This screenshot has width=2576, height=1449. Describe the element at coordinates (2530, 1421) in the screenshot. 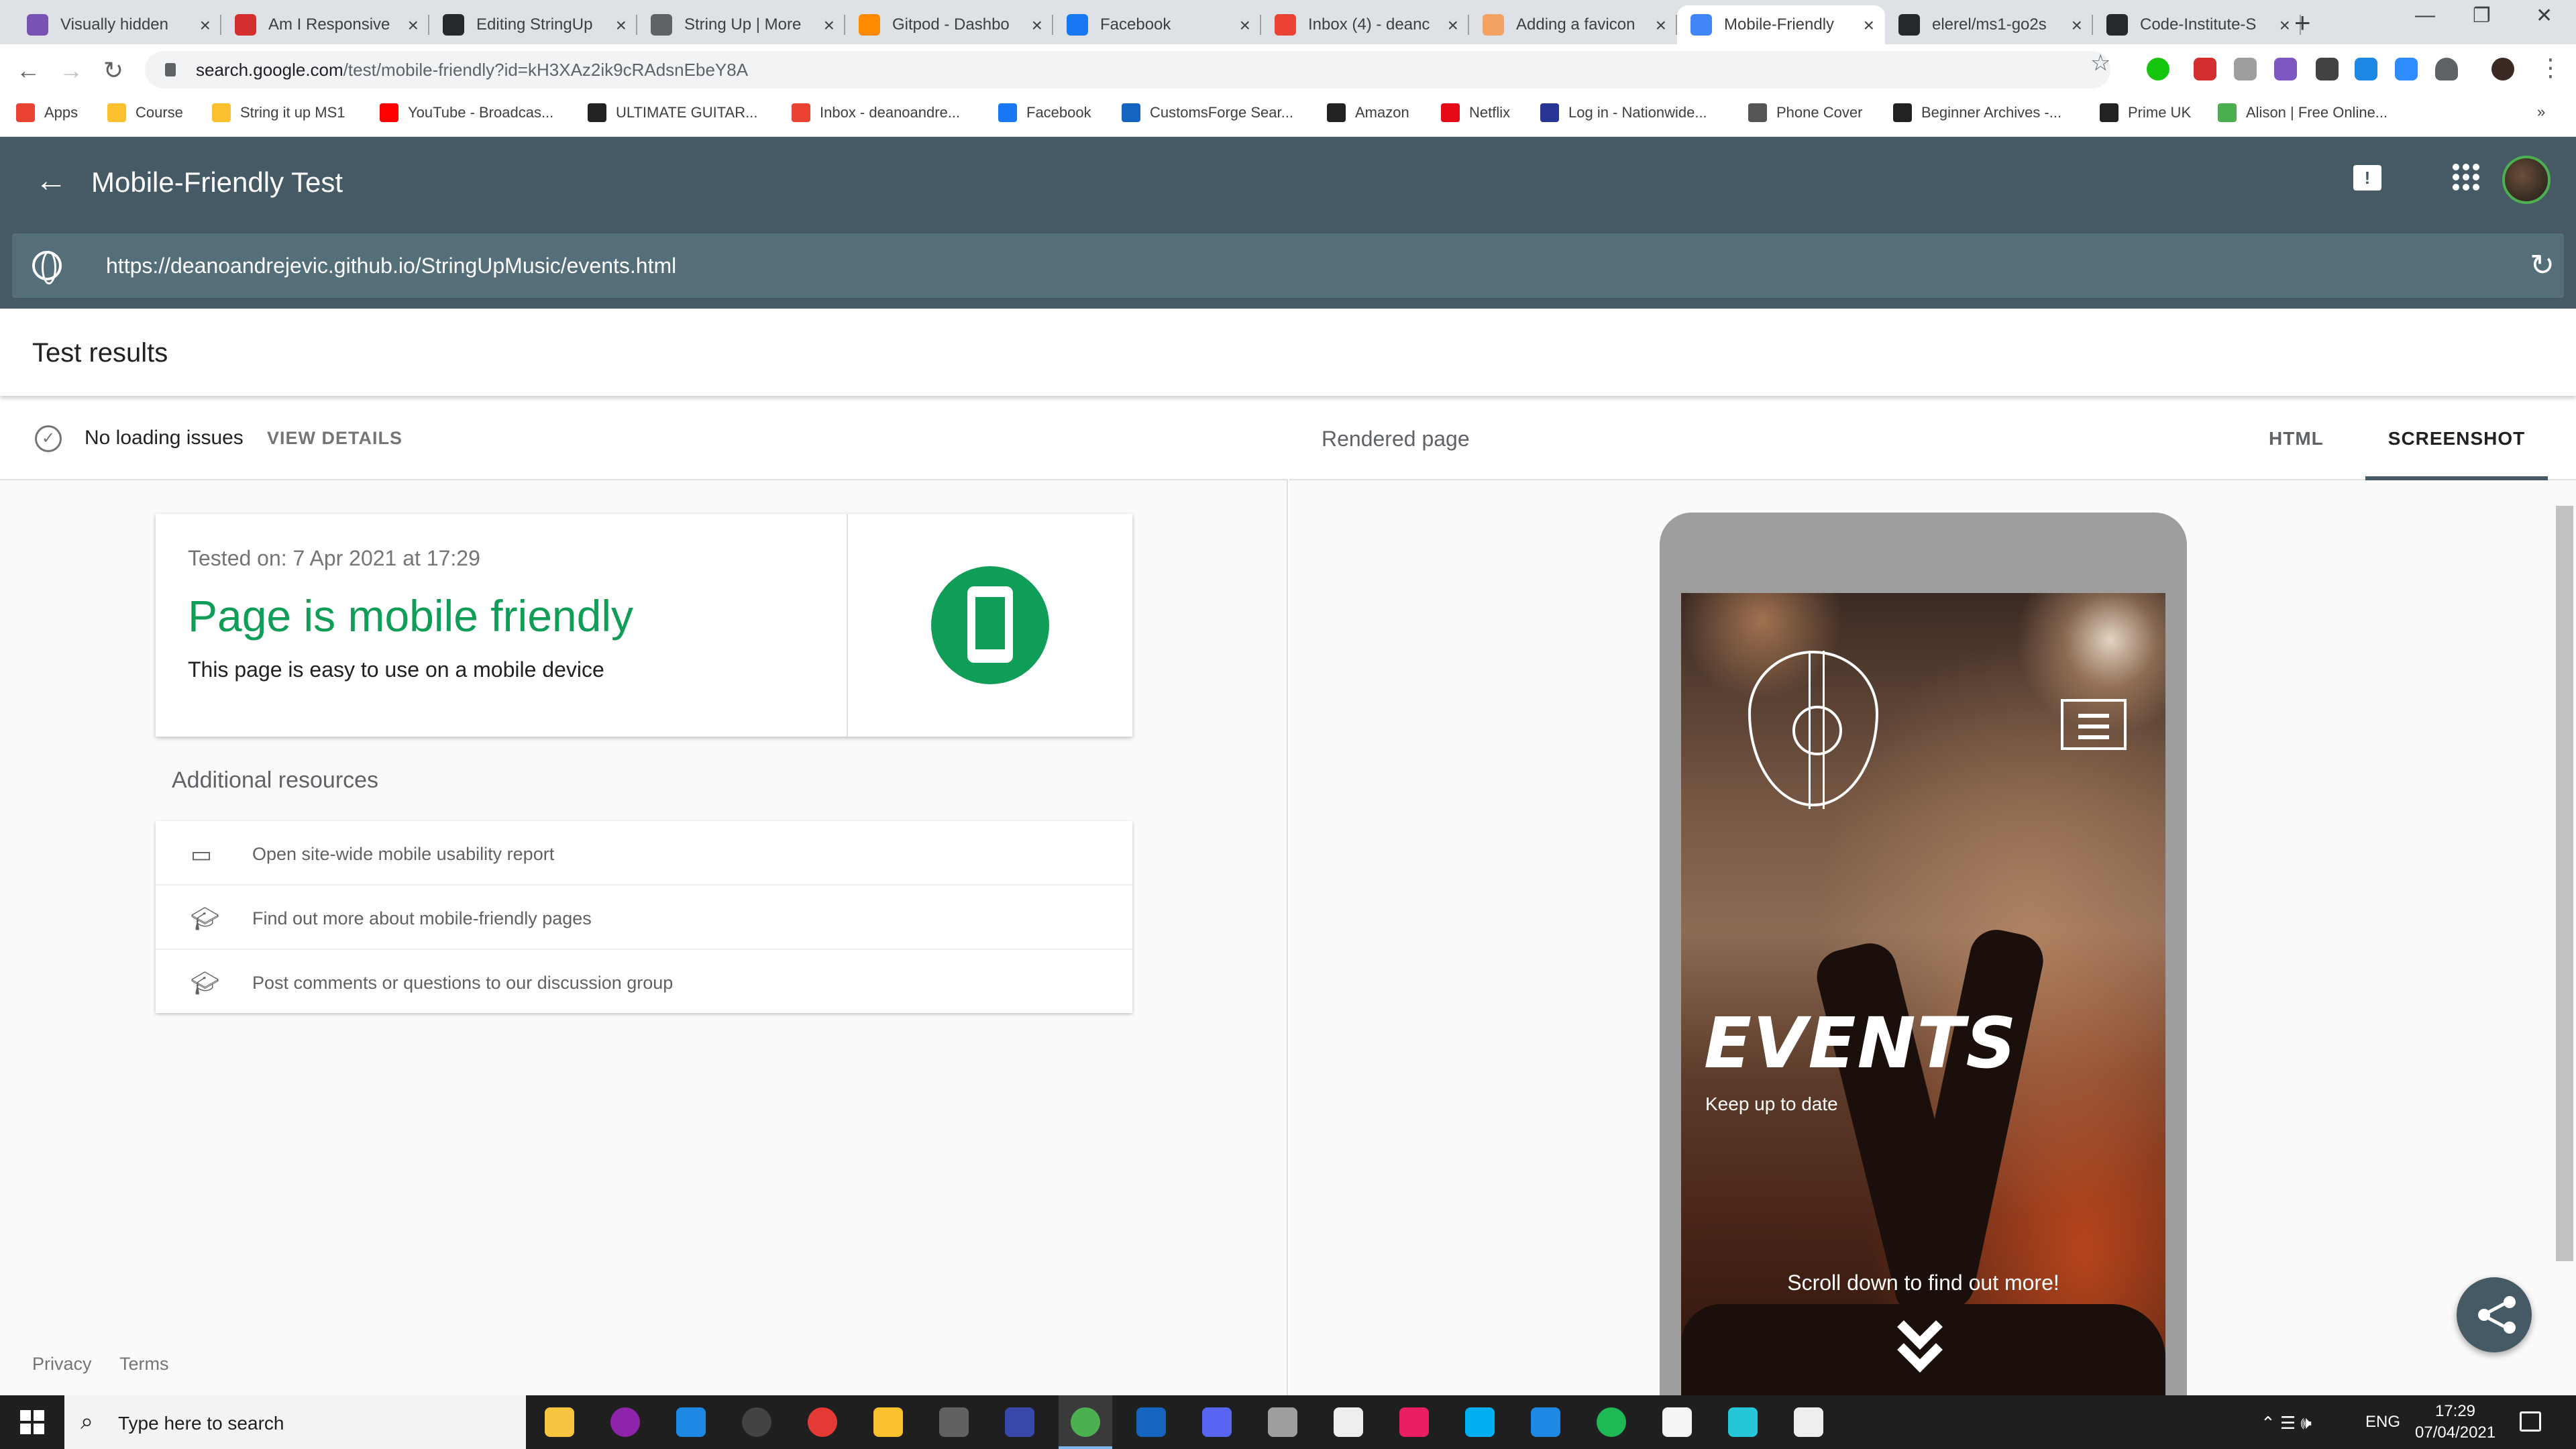

I see `notifications-icon` at that location.